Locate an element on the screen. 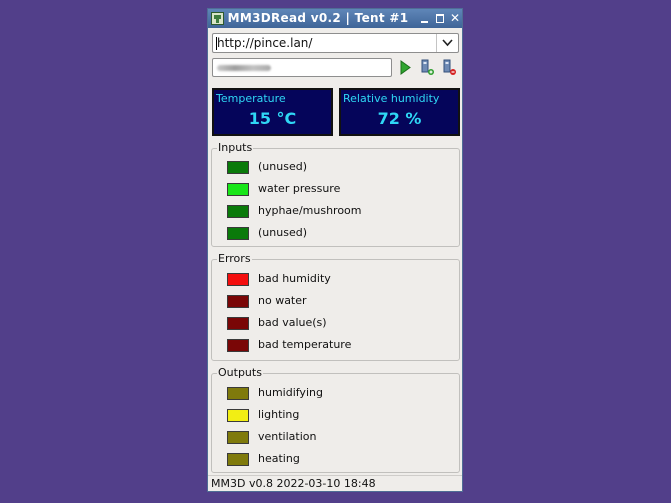 This screenshot has width=671, height=503. remove-device-icon is located at coordinates (449, 67).